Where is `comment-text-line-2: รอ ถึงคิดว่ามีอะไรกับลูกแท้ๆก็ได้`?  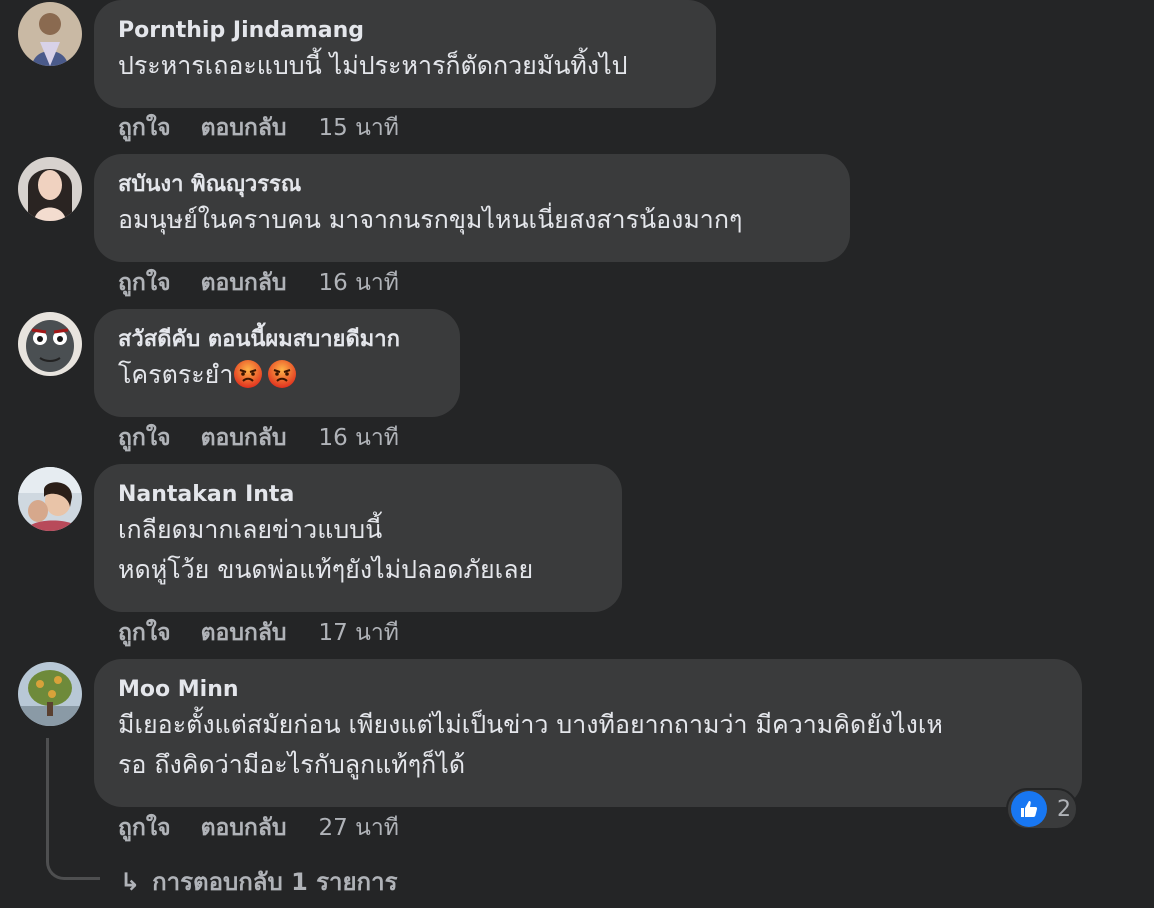 comment-text-line-2: รอ ถึงคิดว่ามีอะไรกับลูกแท้ๆก็ได้ is located at coordinates (292, 764).